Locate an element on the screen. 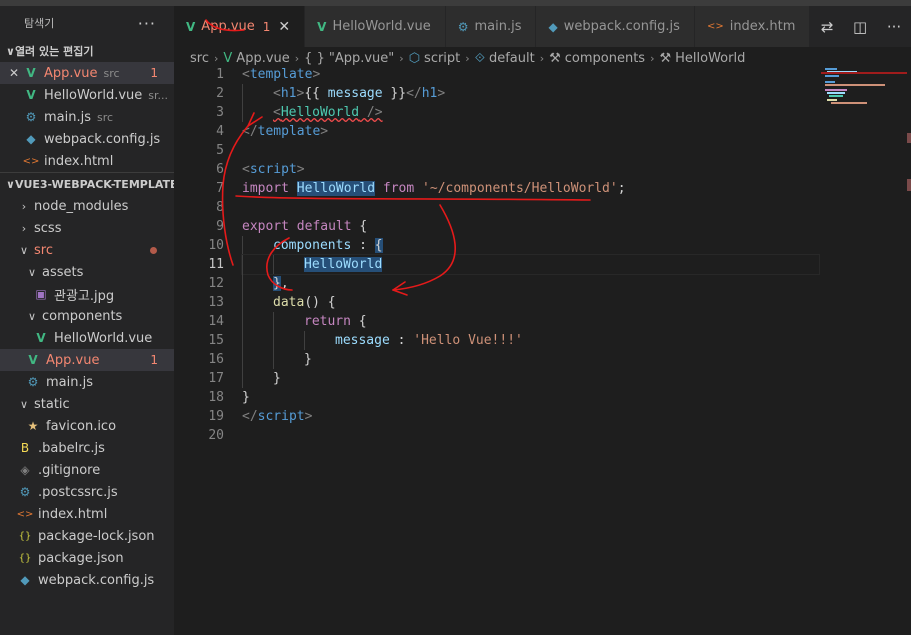 This screenshot has width=911, height=635. folder-item: › scss is located at coordinates (87, 228).